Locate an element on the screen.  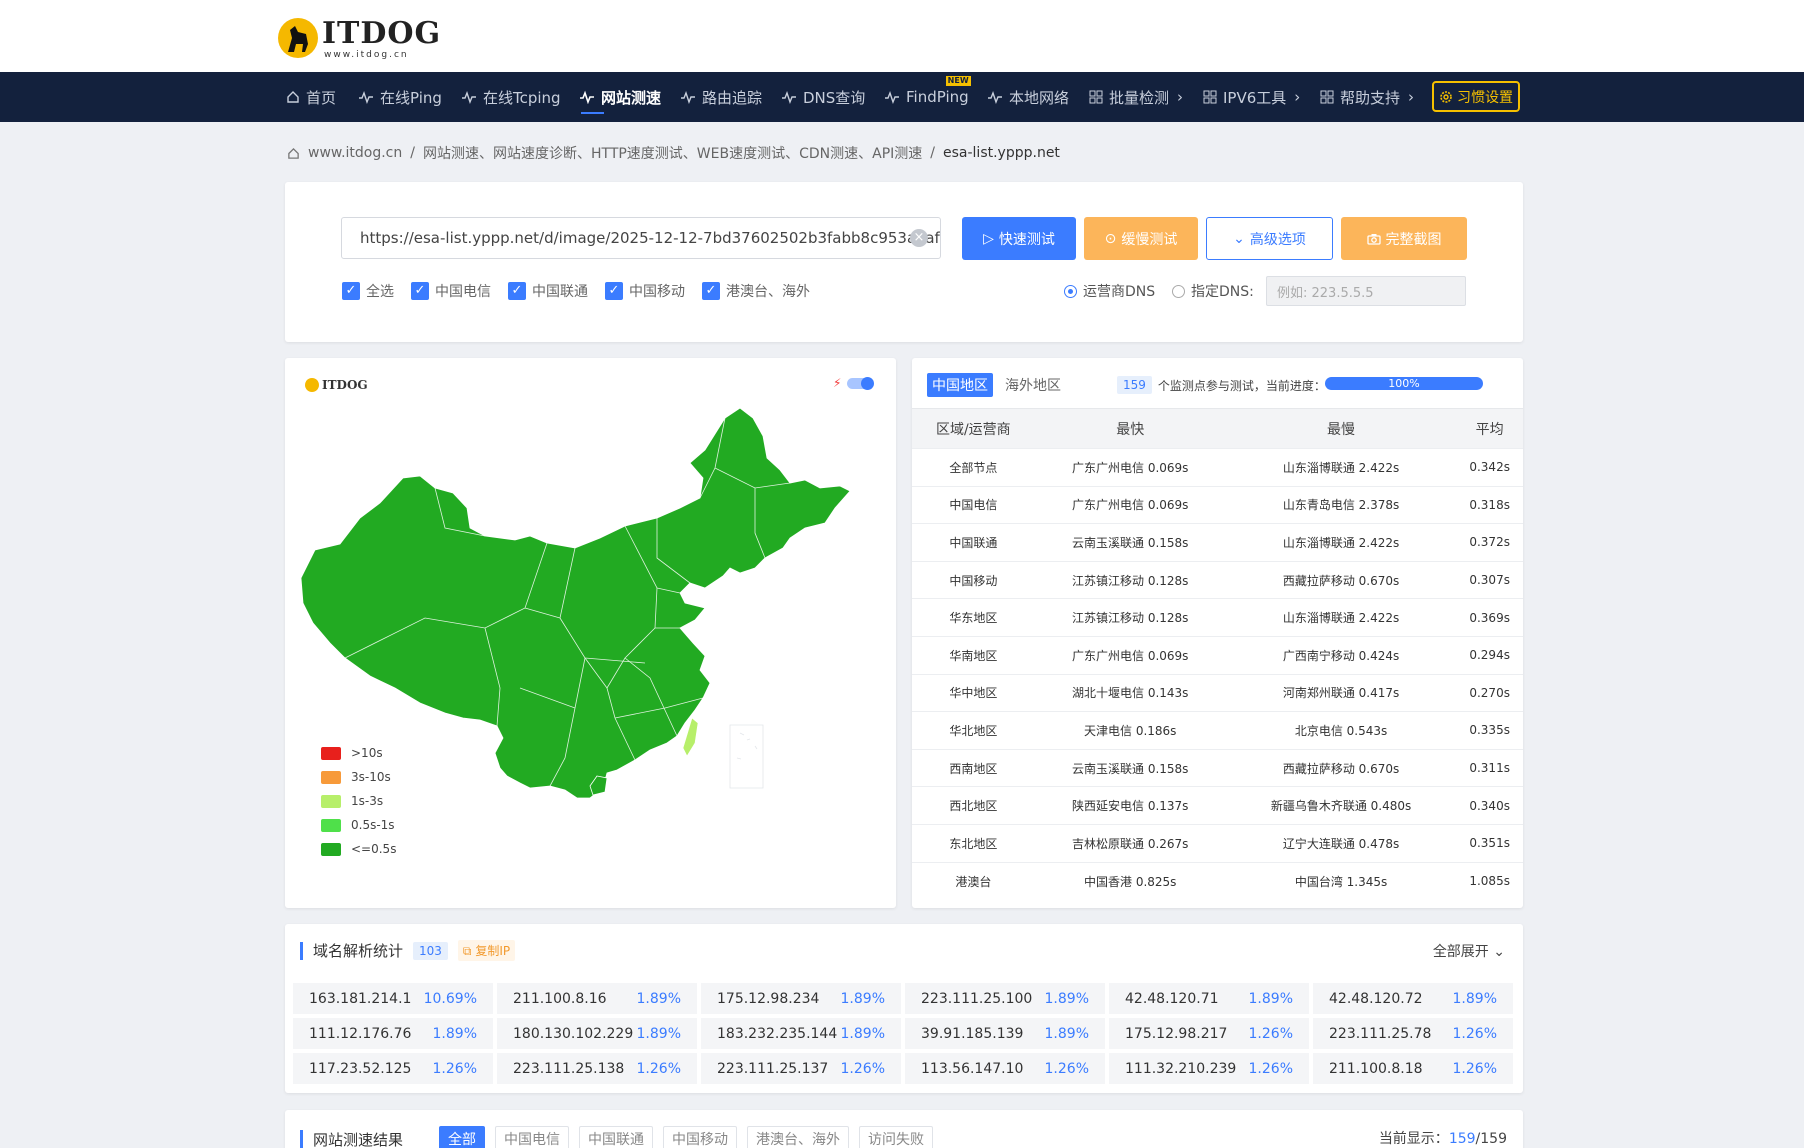
table-cell: 0.351s is located at coordinates (1489, 843).